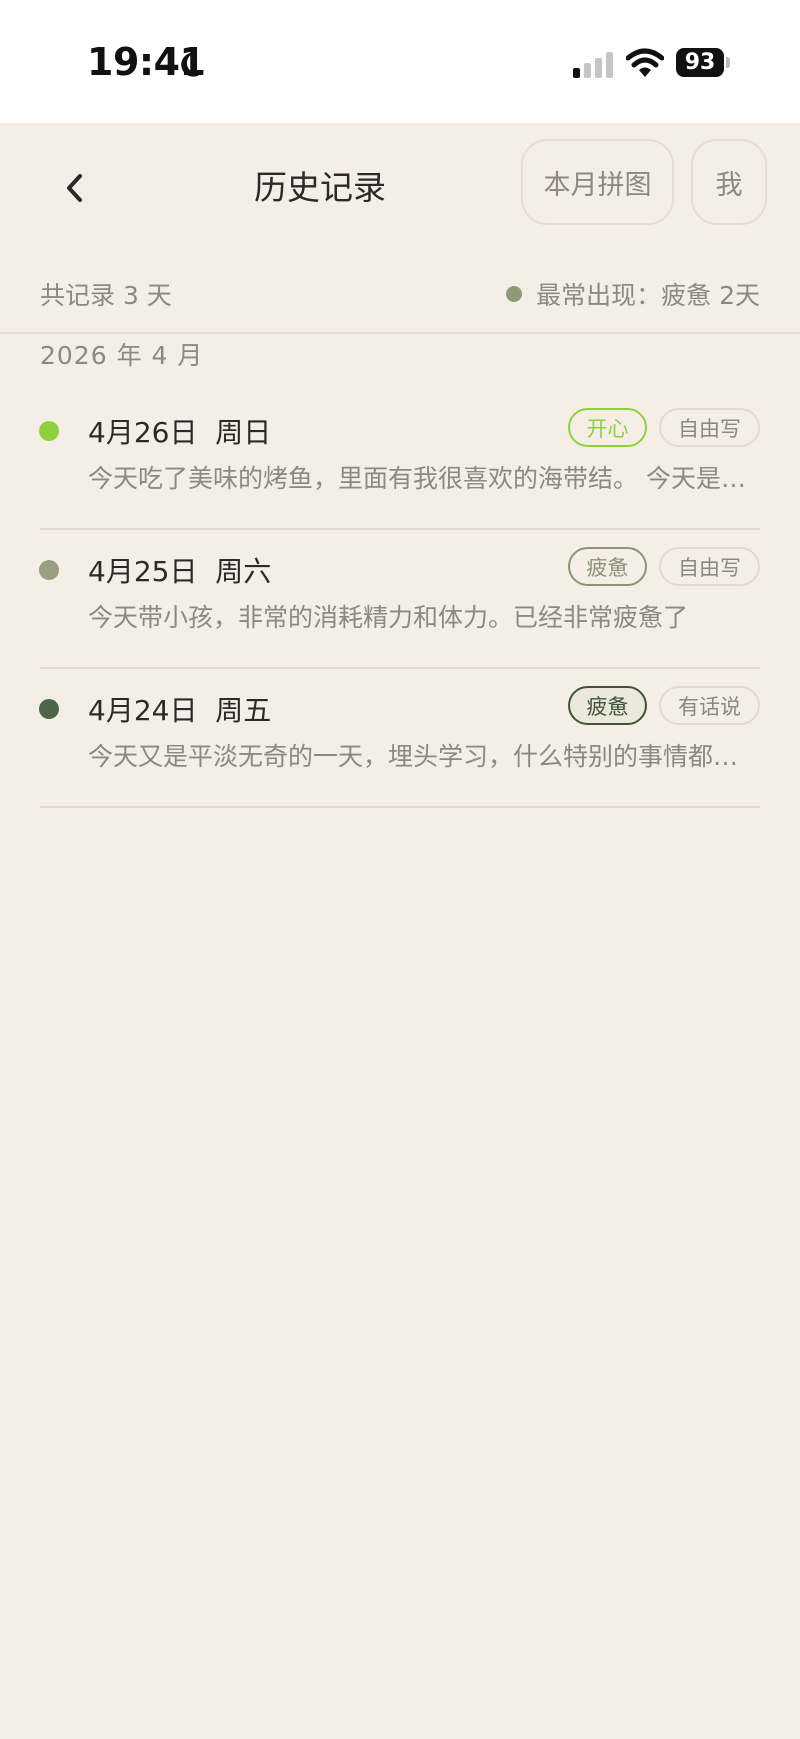 The width and height of the screenshot is (800, 1739). What do you see at coordinates (424, 756) in the screenshot?
I see `entry-preview: 今天又是平淡无奇的一天，埋头学习，什么特别的事情都没有发生` at bounding box center [424, 756].